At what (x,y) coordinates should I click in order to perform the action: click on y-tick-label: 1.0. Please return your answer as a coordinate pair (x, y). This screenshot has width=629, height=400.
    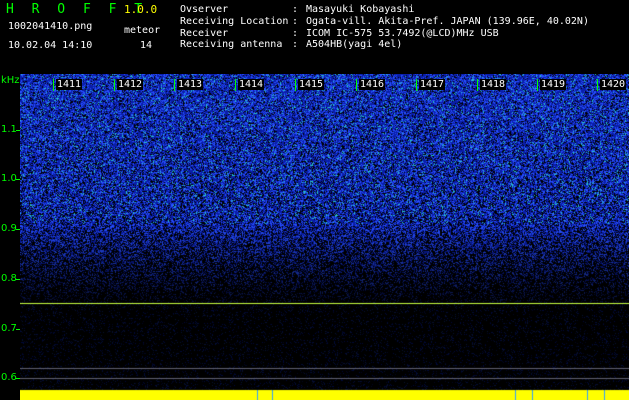
    Looking at the image, I should click on (9, 178).